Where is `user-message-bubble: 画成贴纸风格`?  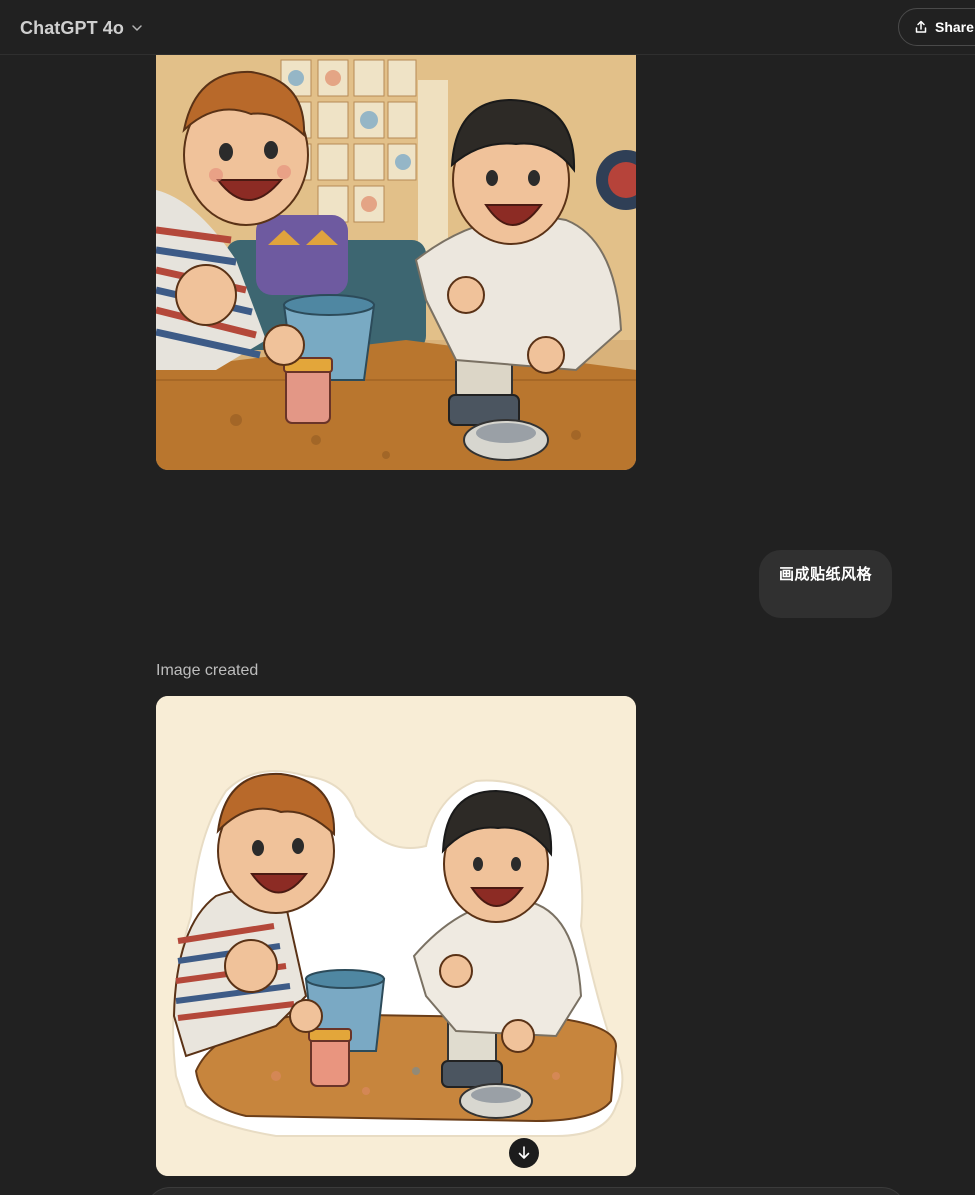
user-message-bubble: 画成贴纸风格 is located at coordinates (825, 584).